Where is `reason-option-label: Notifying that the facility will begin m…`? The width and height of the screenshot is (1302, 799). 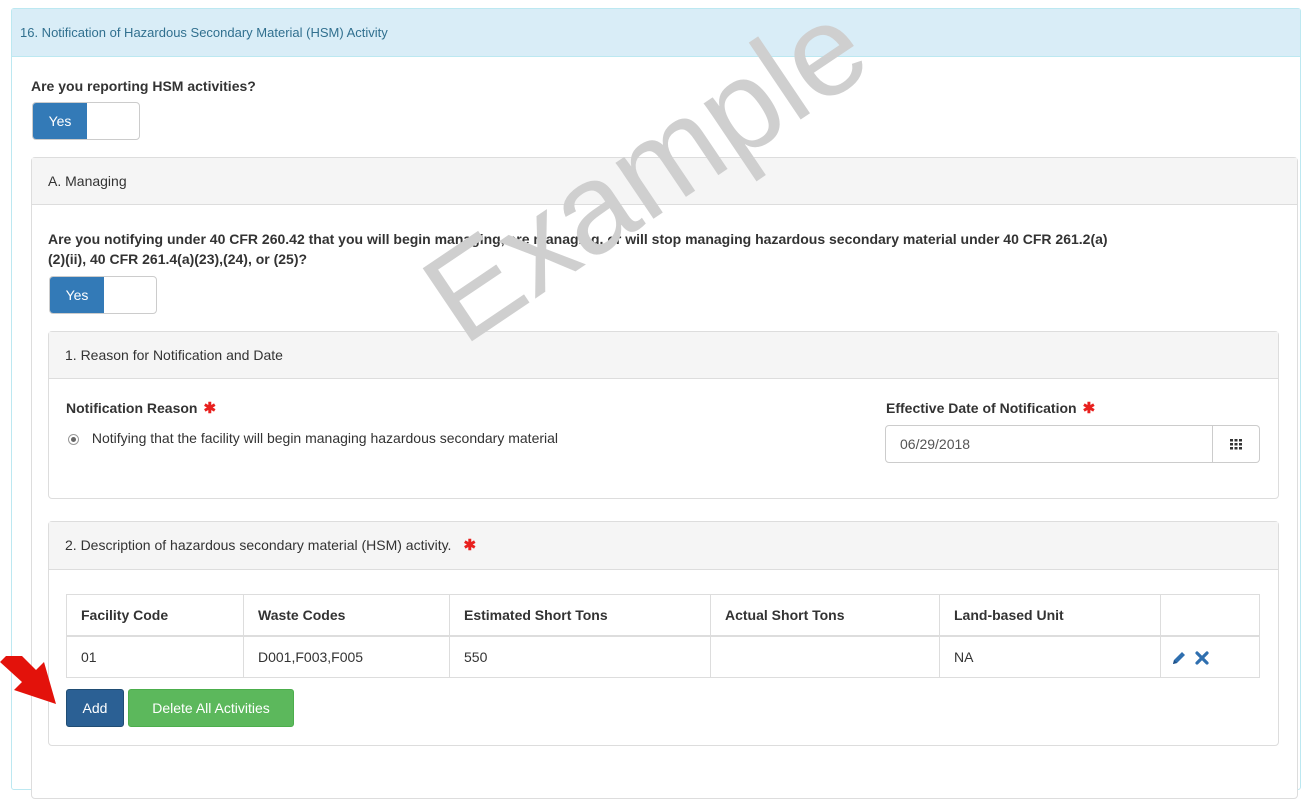
reason-option-label: Notifying that the facility will begin m… is located at coordinates (325, 438).